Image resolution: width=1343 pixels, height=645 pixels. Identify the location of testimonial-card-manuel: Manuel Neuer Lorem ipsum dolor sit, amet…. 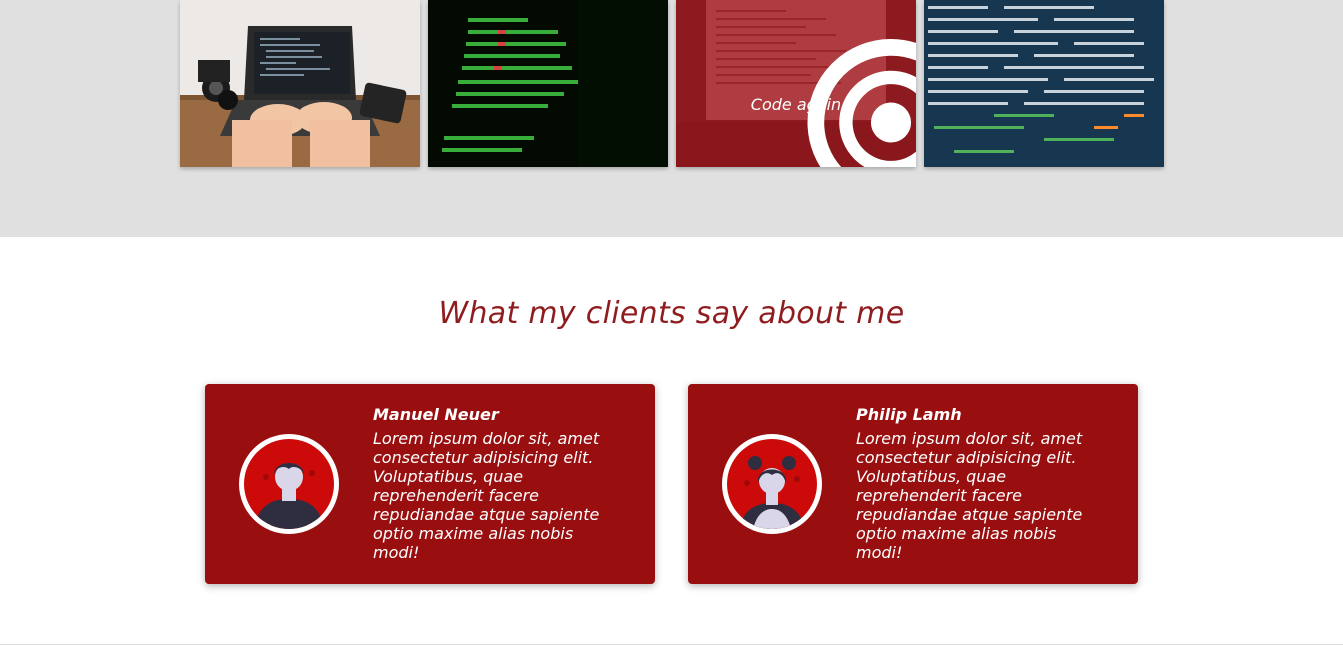
(430, 484).